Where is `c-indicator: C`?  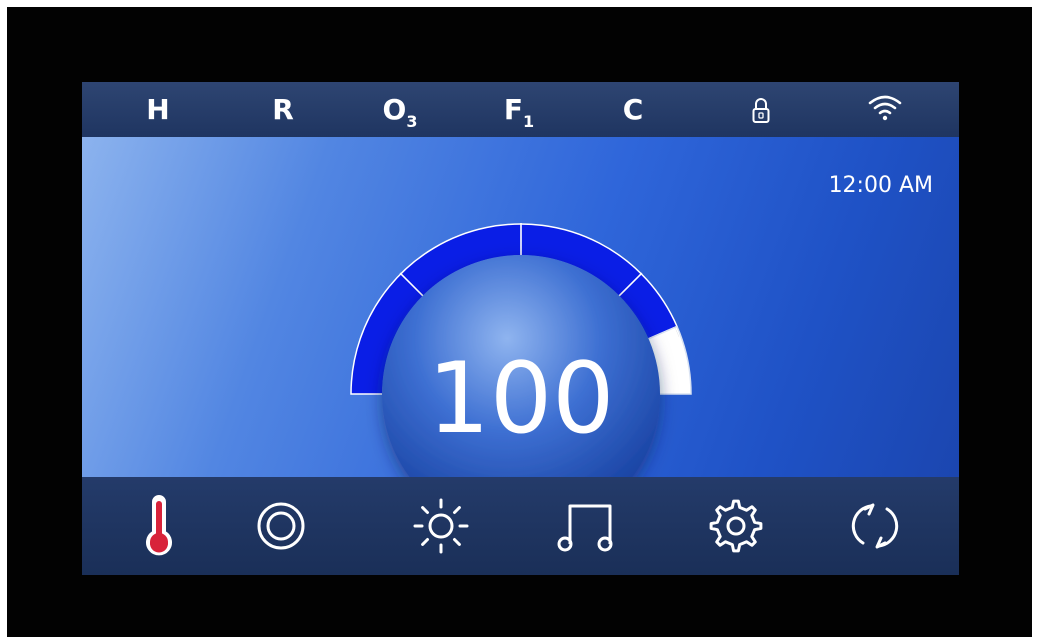 c-indicator: C is located at coordinates (633, 109).